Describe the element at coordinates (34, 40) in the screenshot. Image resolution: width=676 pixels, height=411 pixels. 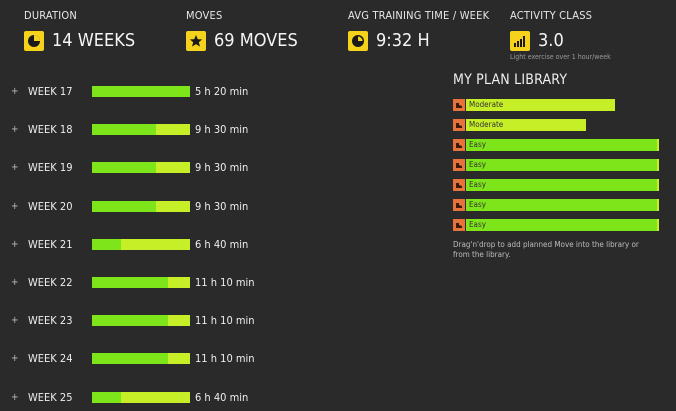
I see `pie-chart-icon` at that location.